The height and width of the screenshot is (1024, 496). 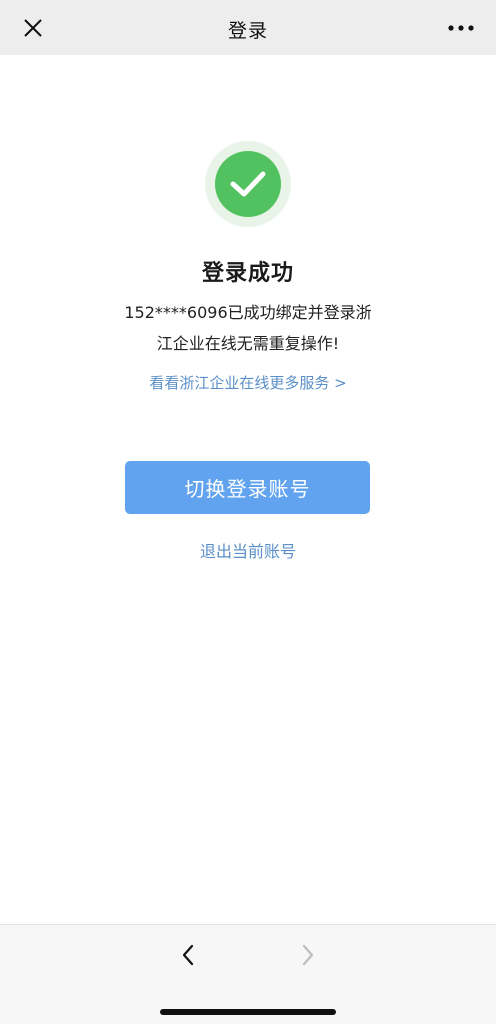 I want to click on result-description-line2: 江企业在线无需重复操作!, so click(x=248, y=343).